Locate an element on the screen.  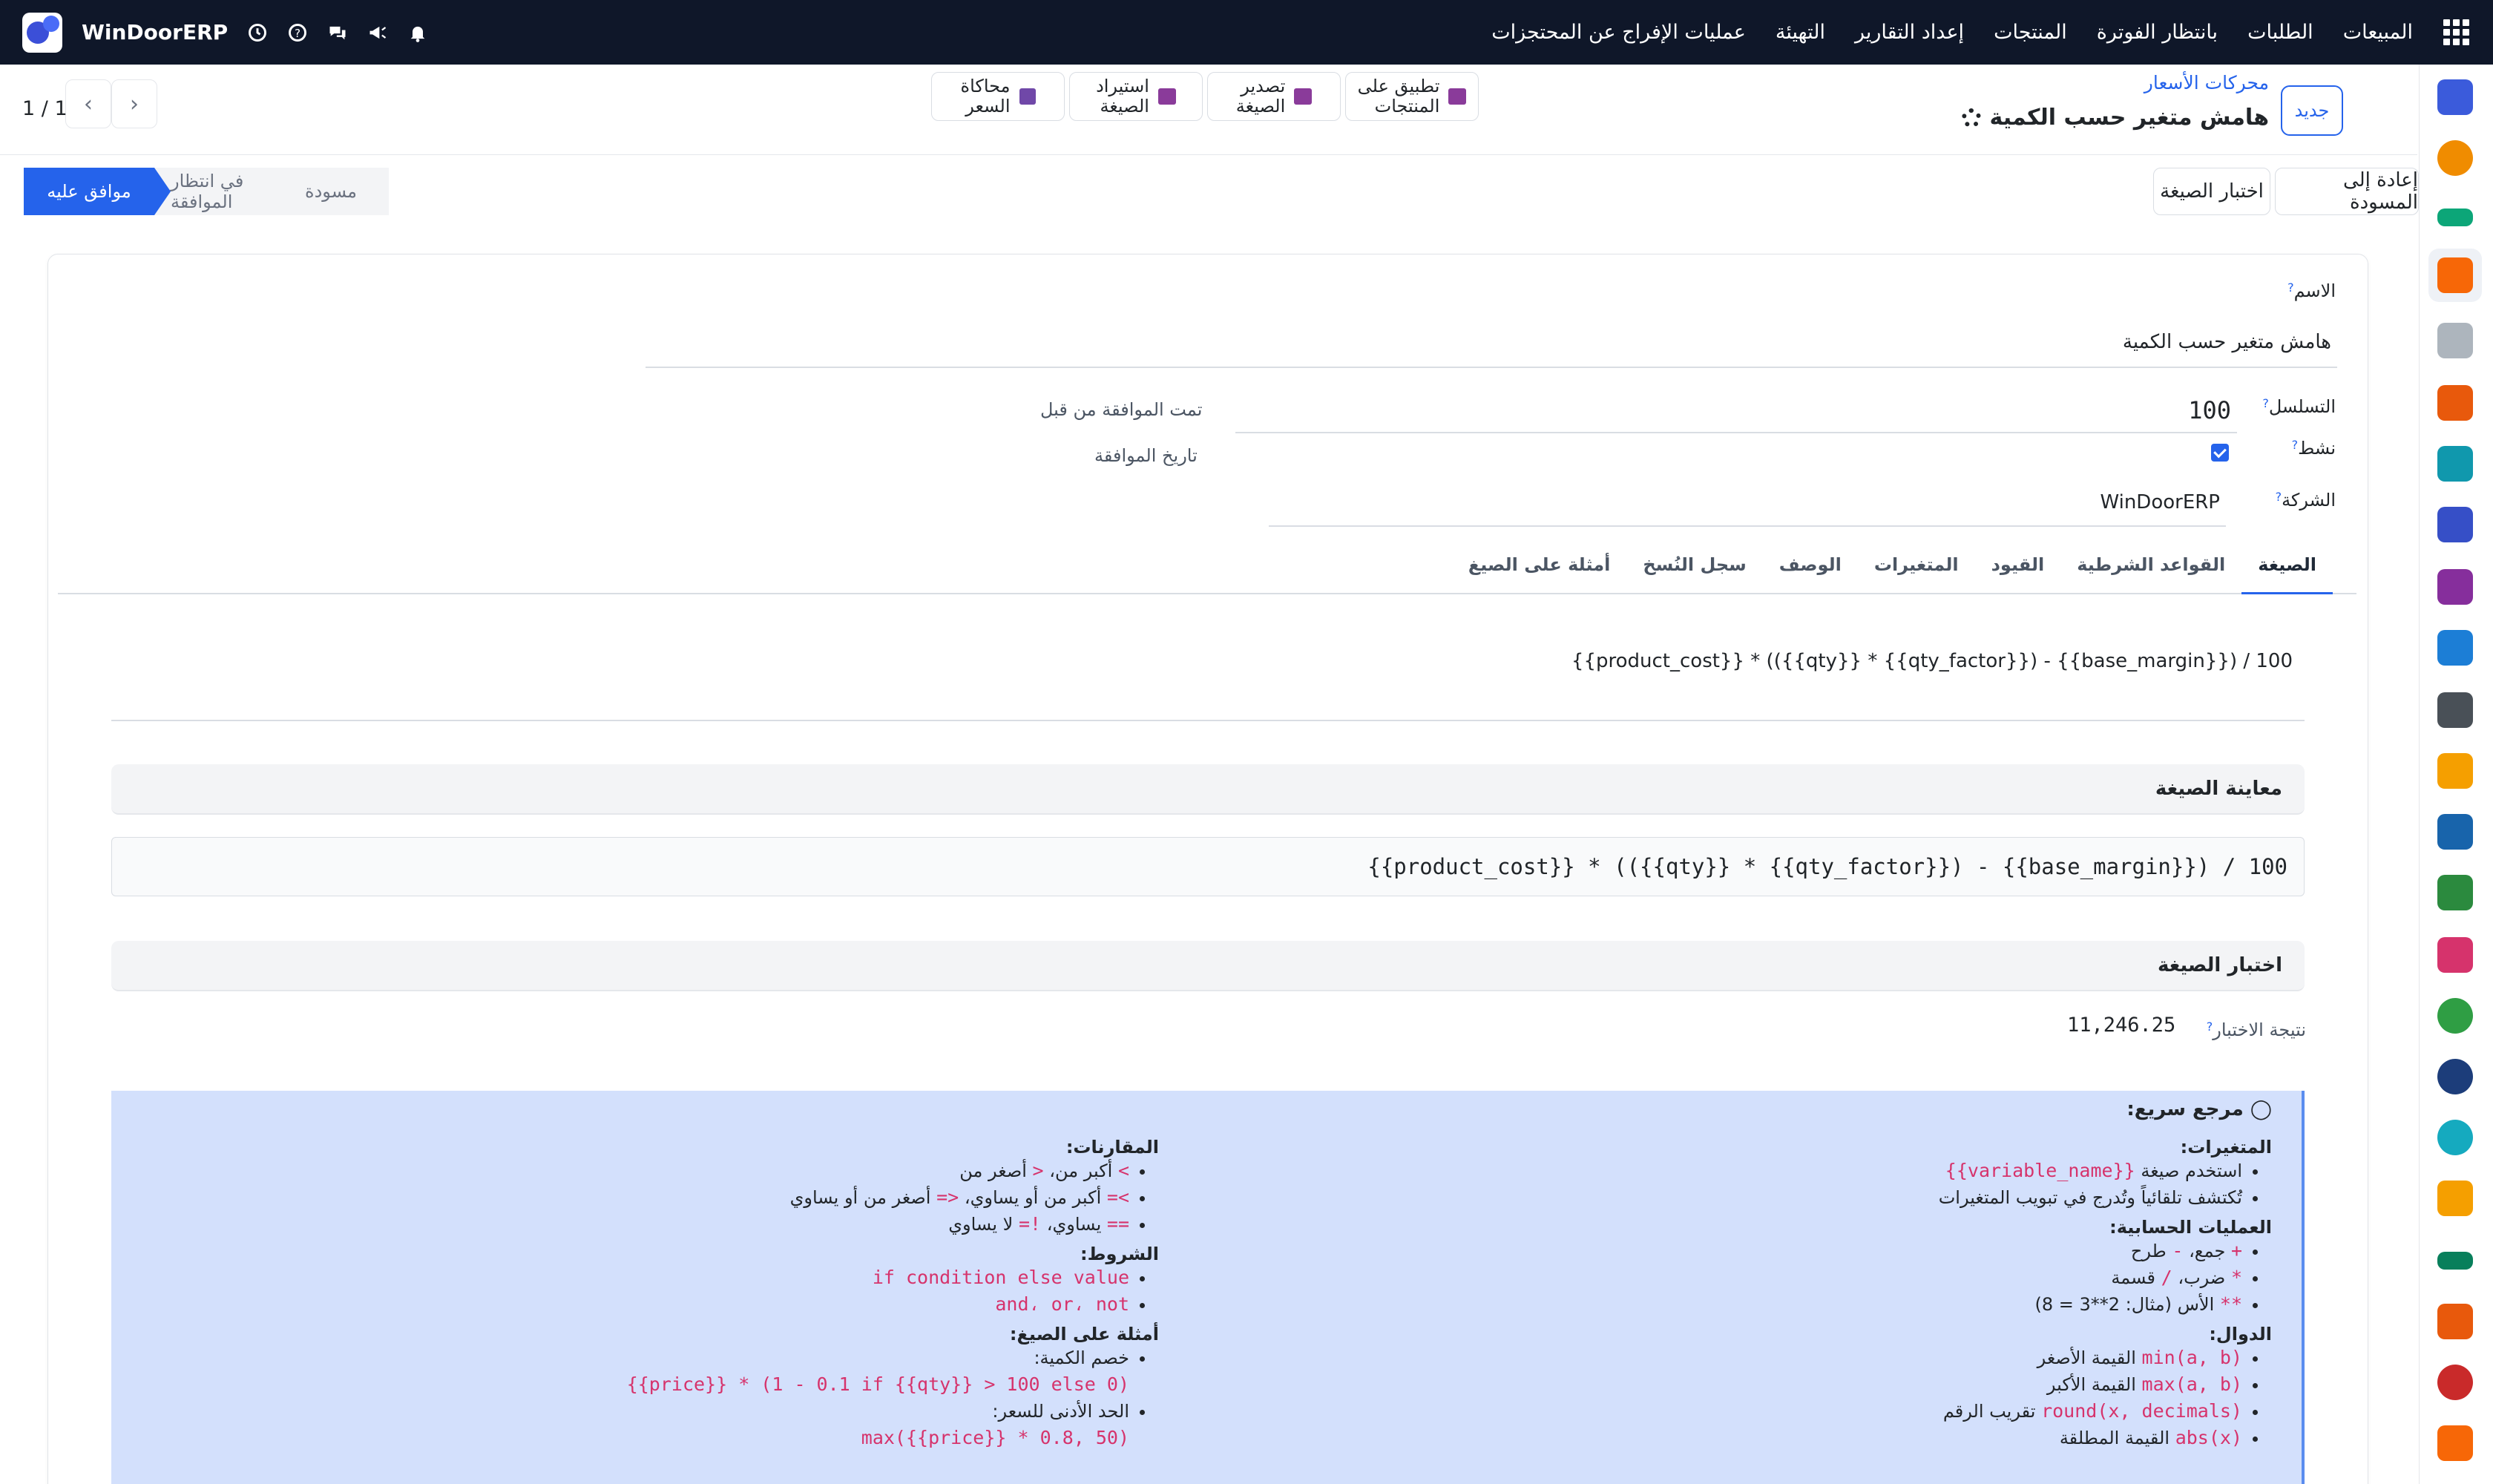
app-products-icon is located at coordinates (2455, 587).